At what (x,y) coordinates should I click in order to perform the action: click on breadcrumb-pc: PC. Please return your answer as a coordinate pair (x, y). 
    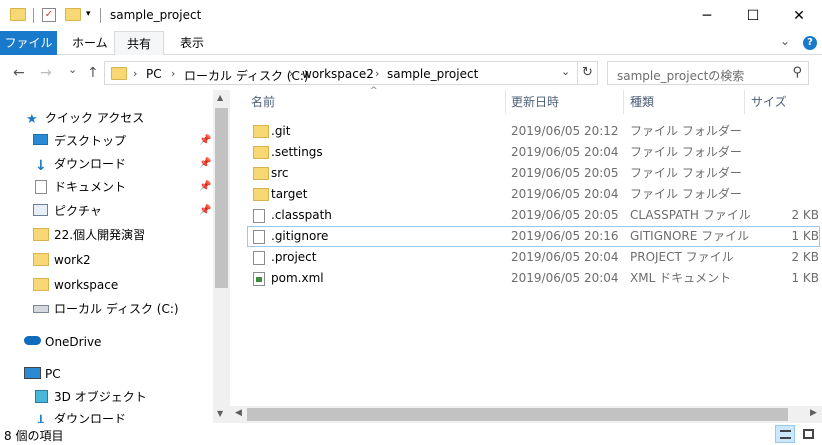
    Looking at the image, I should click on (154, 74).